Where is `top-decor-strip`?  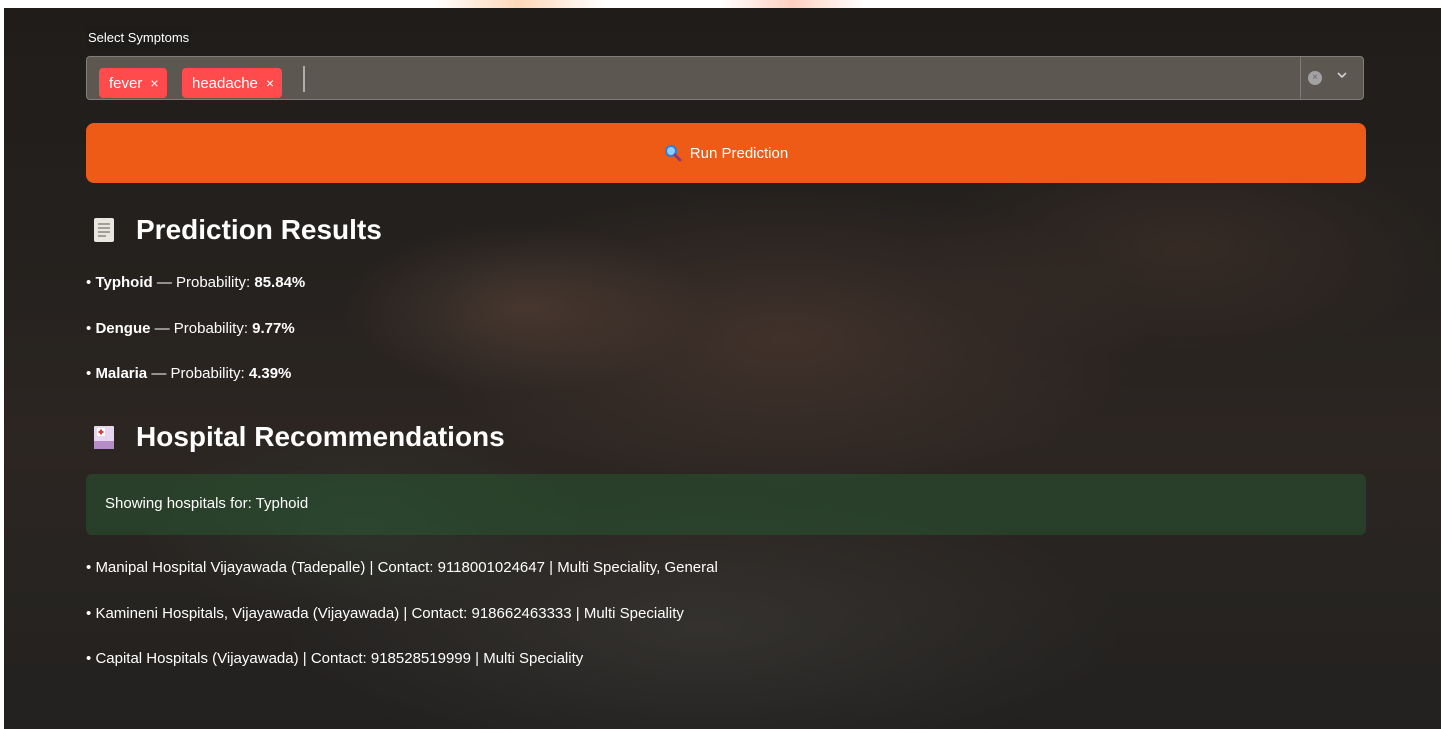
top-decor-strip is located at coordinates (720, 4).